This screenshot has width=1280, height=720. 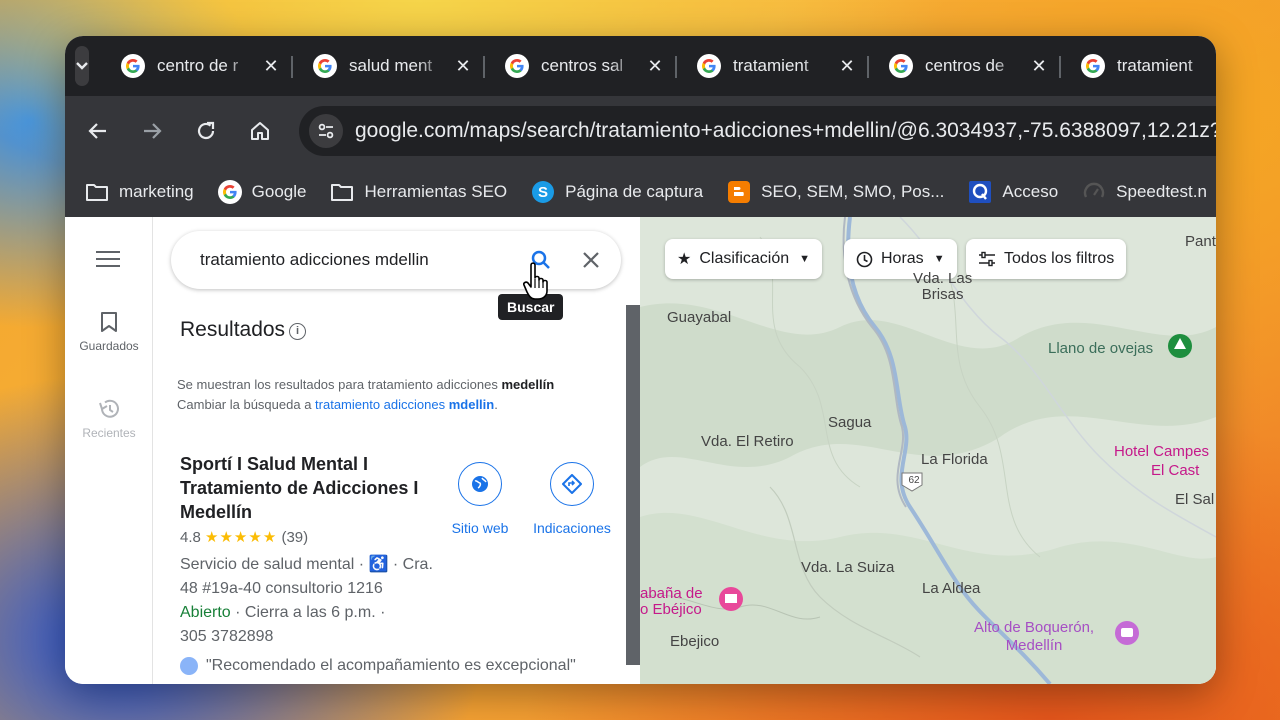 I want to click on map-label-aldea: La Aldea, so click(x=951, y=588).